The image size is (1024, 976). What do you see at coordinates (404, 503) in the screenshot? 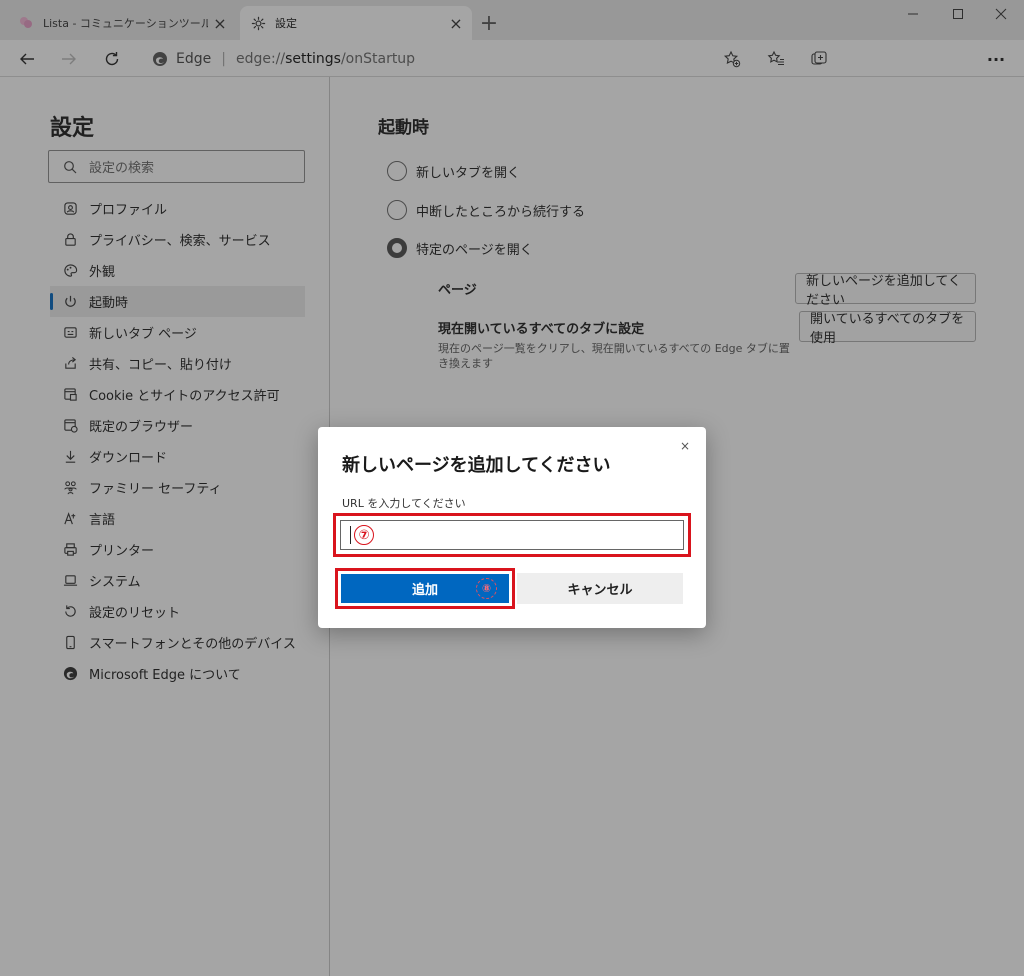
I see `url-input-label: URL を入力してください` at bounding box center [404, 503].